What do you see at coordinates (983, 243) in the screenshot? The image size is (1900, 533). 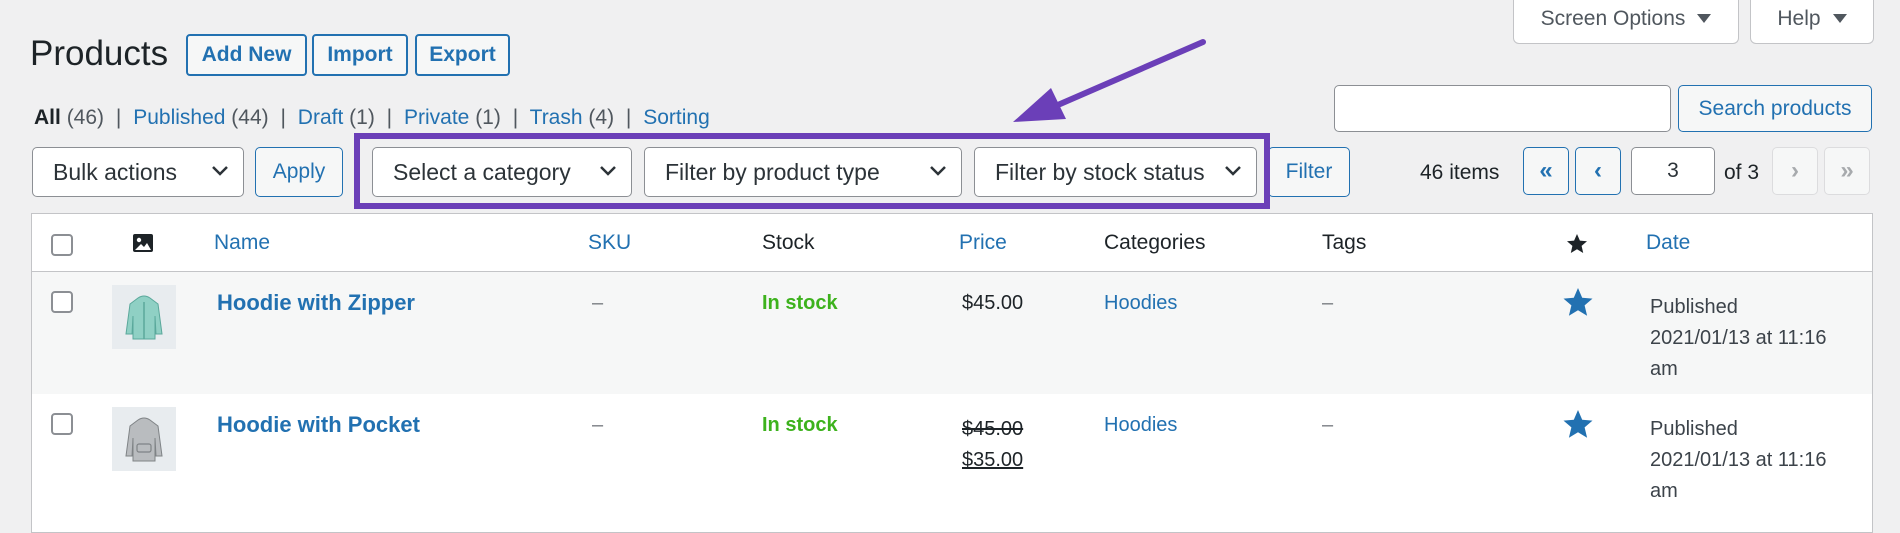 I see `column-price: Price` at bounding box center [983, 243].